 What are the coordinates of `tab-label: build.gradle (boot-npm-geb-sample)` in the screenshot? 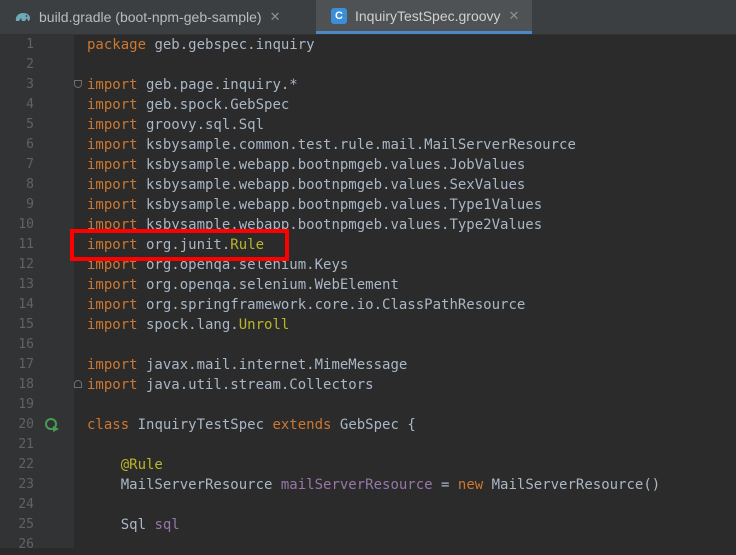 It's located at (150, 17).